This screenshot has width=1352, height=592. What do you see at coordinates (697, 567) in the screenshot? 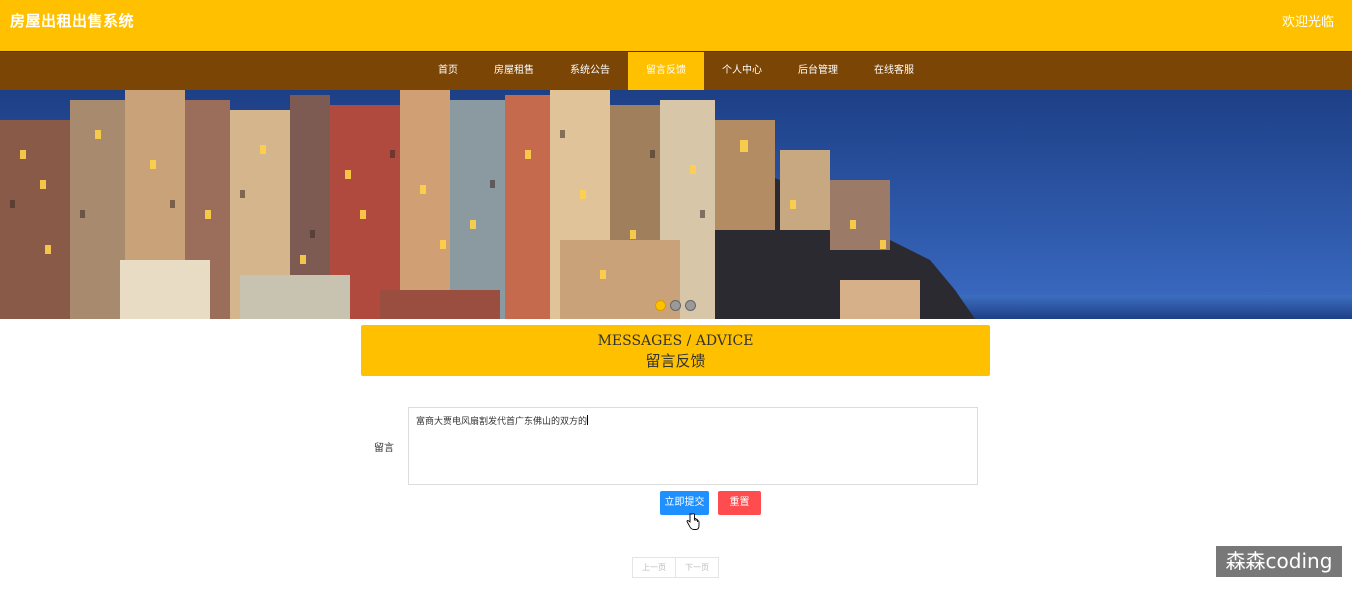
I see `next-page-button: 下一页` at bounding box center [697, 567].